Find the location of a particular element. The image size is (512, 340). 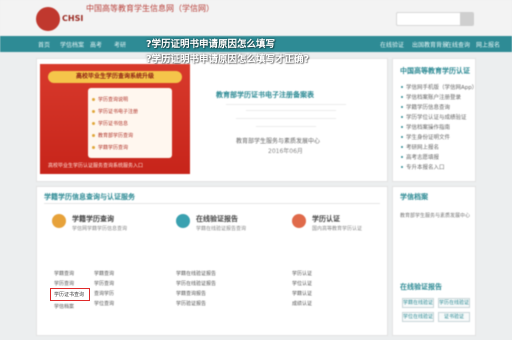

card-title: 学历认证 is located at coordinates (326, 219).